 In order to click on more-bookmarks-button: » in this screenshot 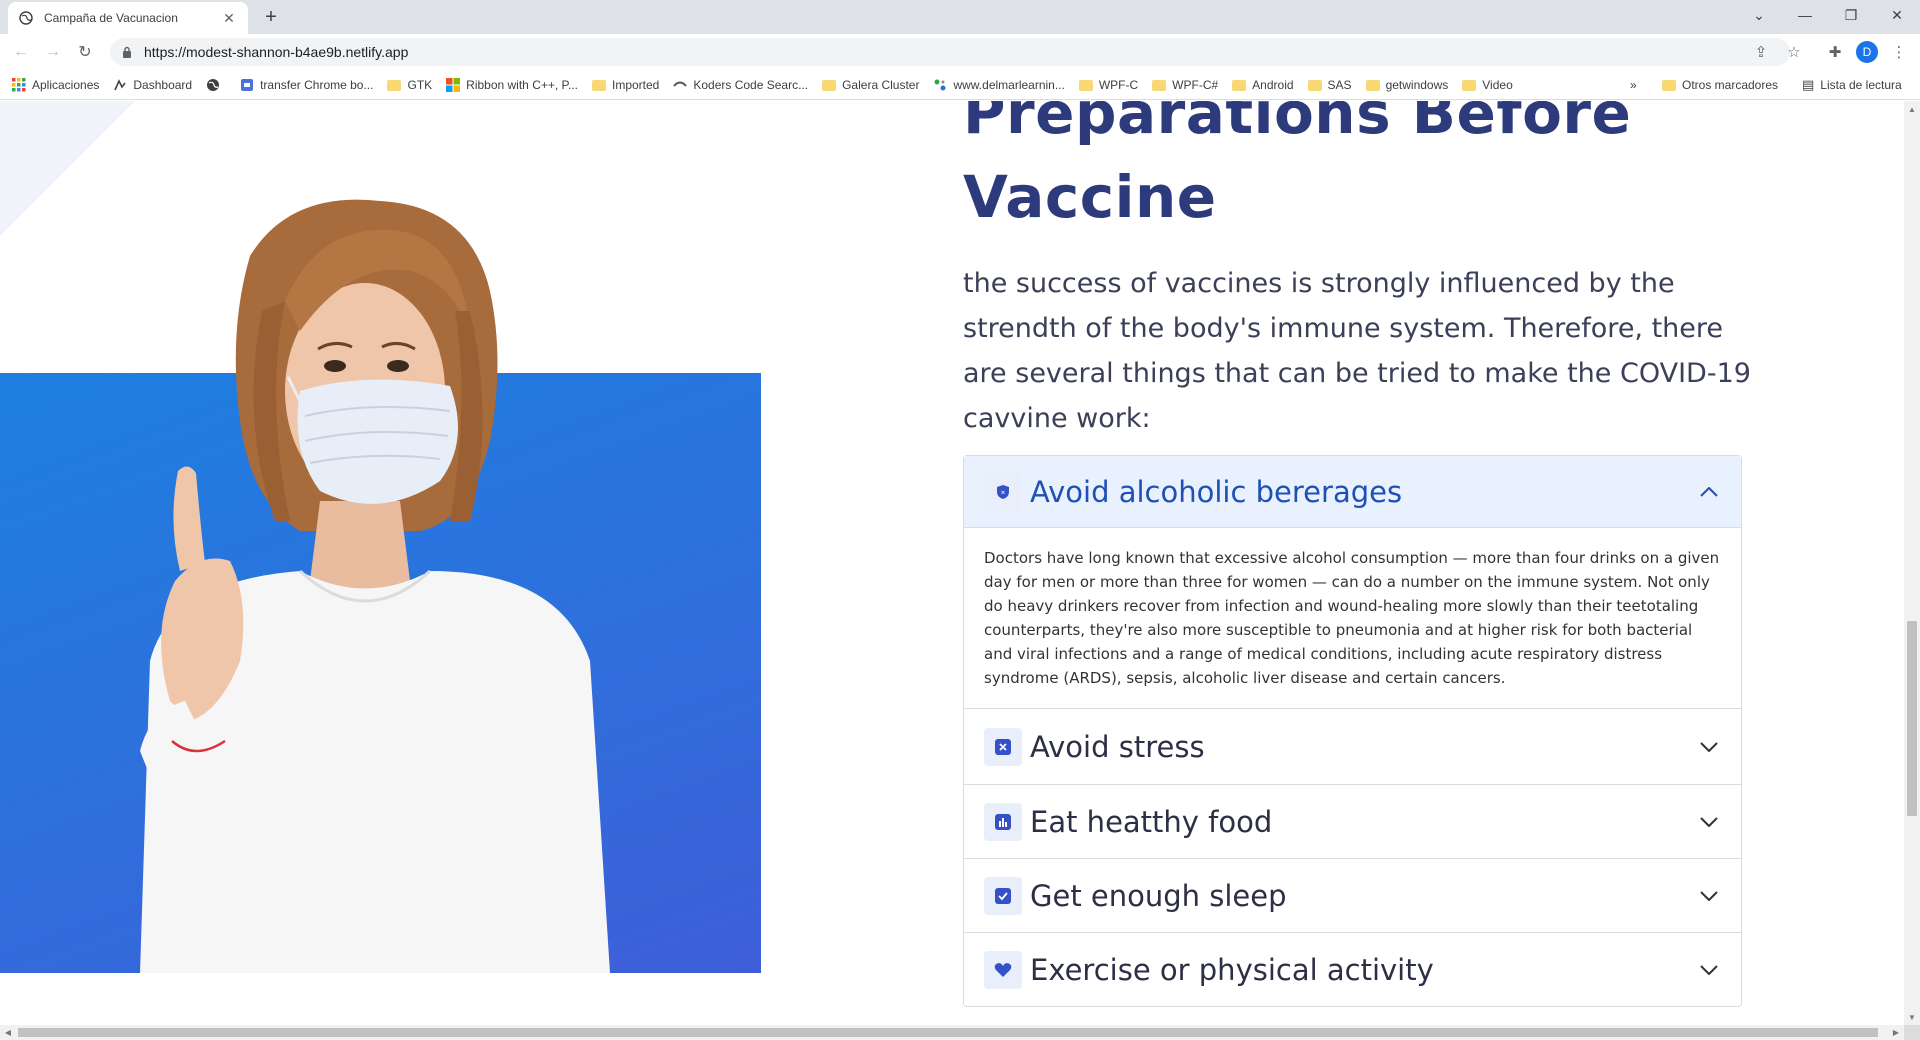, I will do `click(1633, 85)`.